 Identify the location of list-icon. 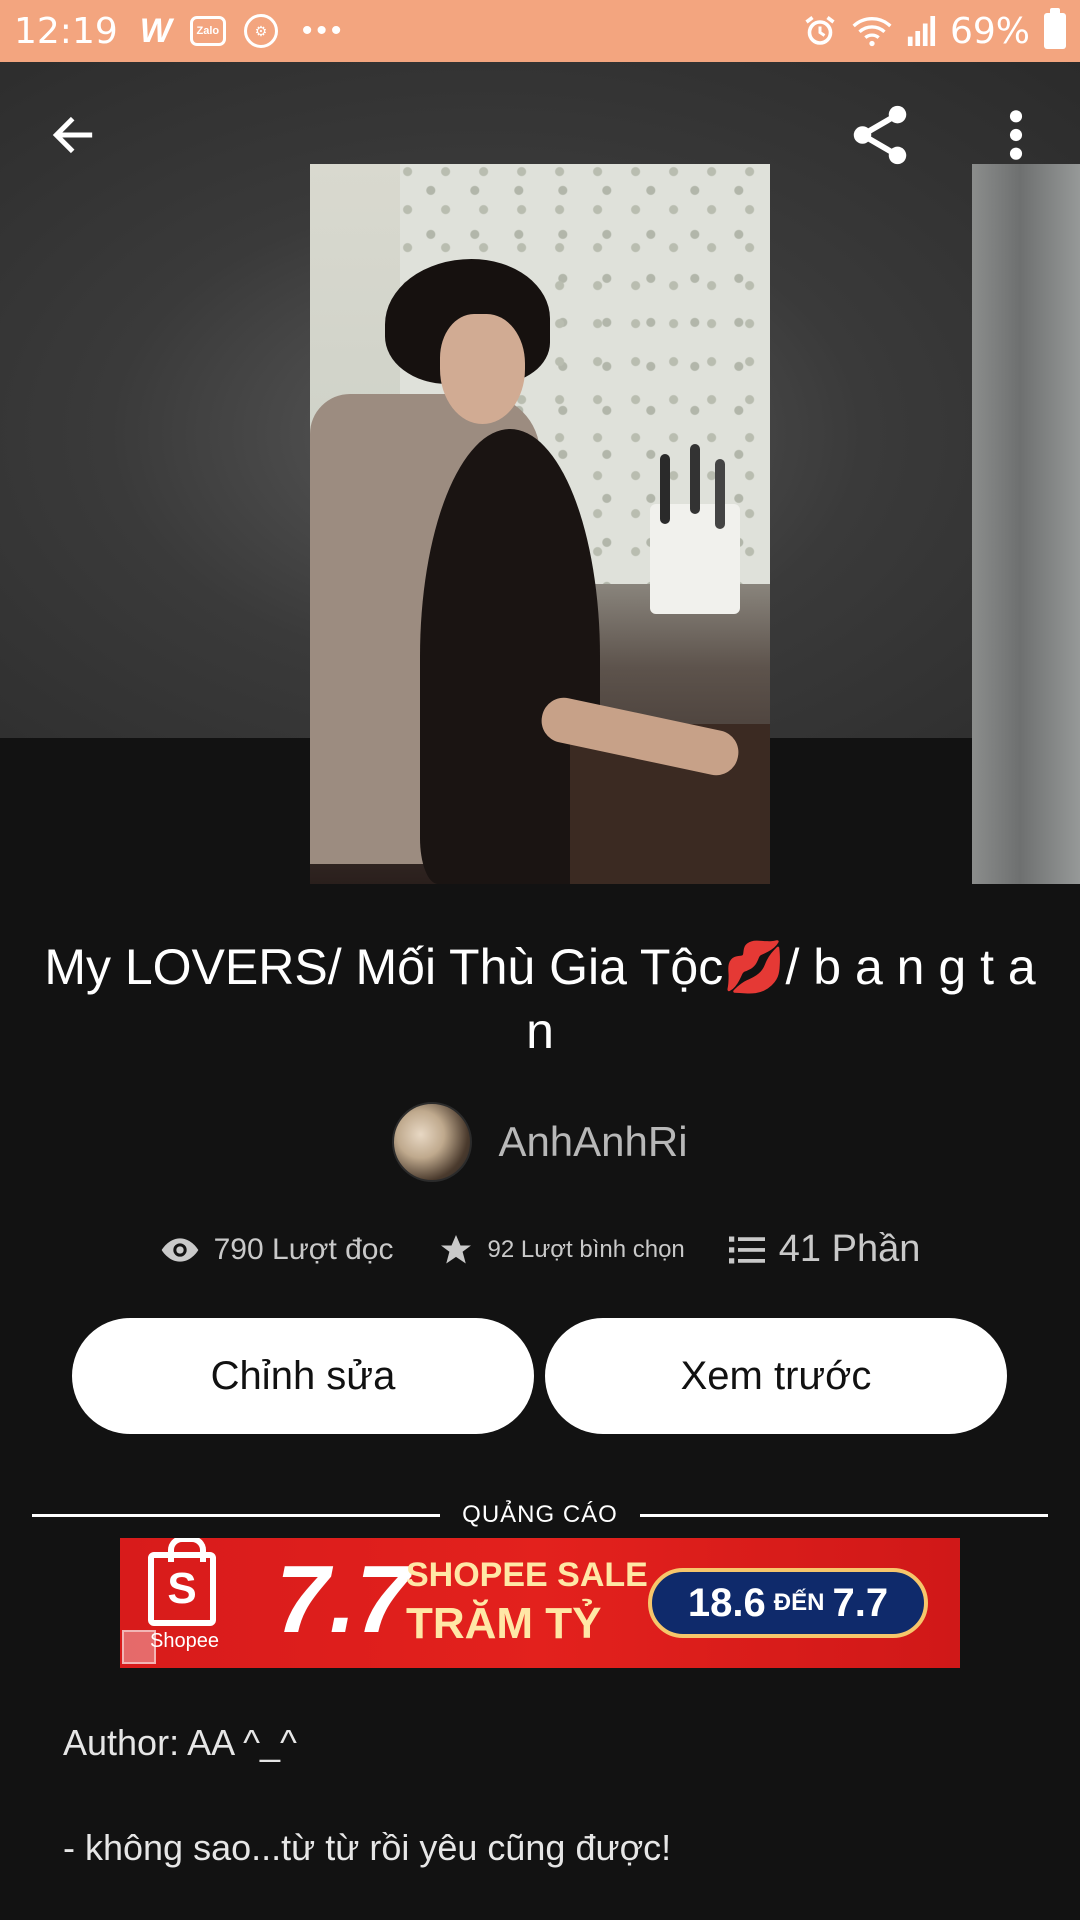
(746, 1249).